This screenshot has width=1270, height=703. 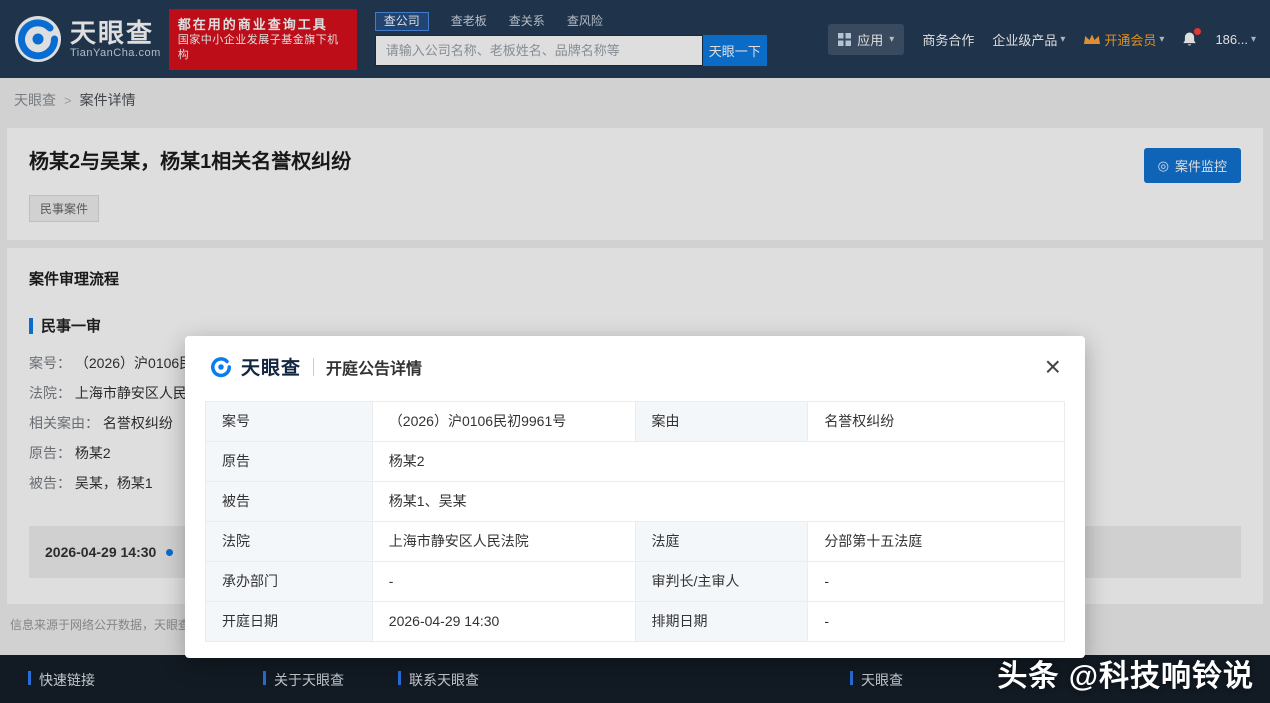 What do you see at coordinates (936, 581) in the screenshot?
I see `cell-value-judge: -` at bounding box center [936, 581].